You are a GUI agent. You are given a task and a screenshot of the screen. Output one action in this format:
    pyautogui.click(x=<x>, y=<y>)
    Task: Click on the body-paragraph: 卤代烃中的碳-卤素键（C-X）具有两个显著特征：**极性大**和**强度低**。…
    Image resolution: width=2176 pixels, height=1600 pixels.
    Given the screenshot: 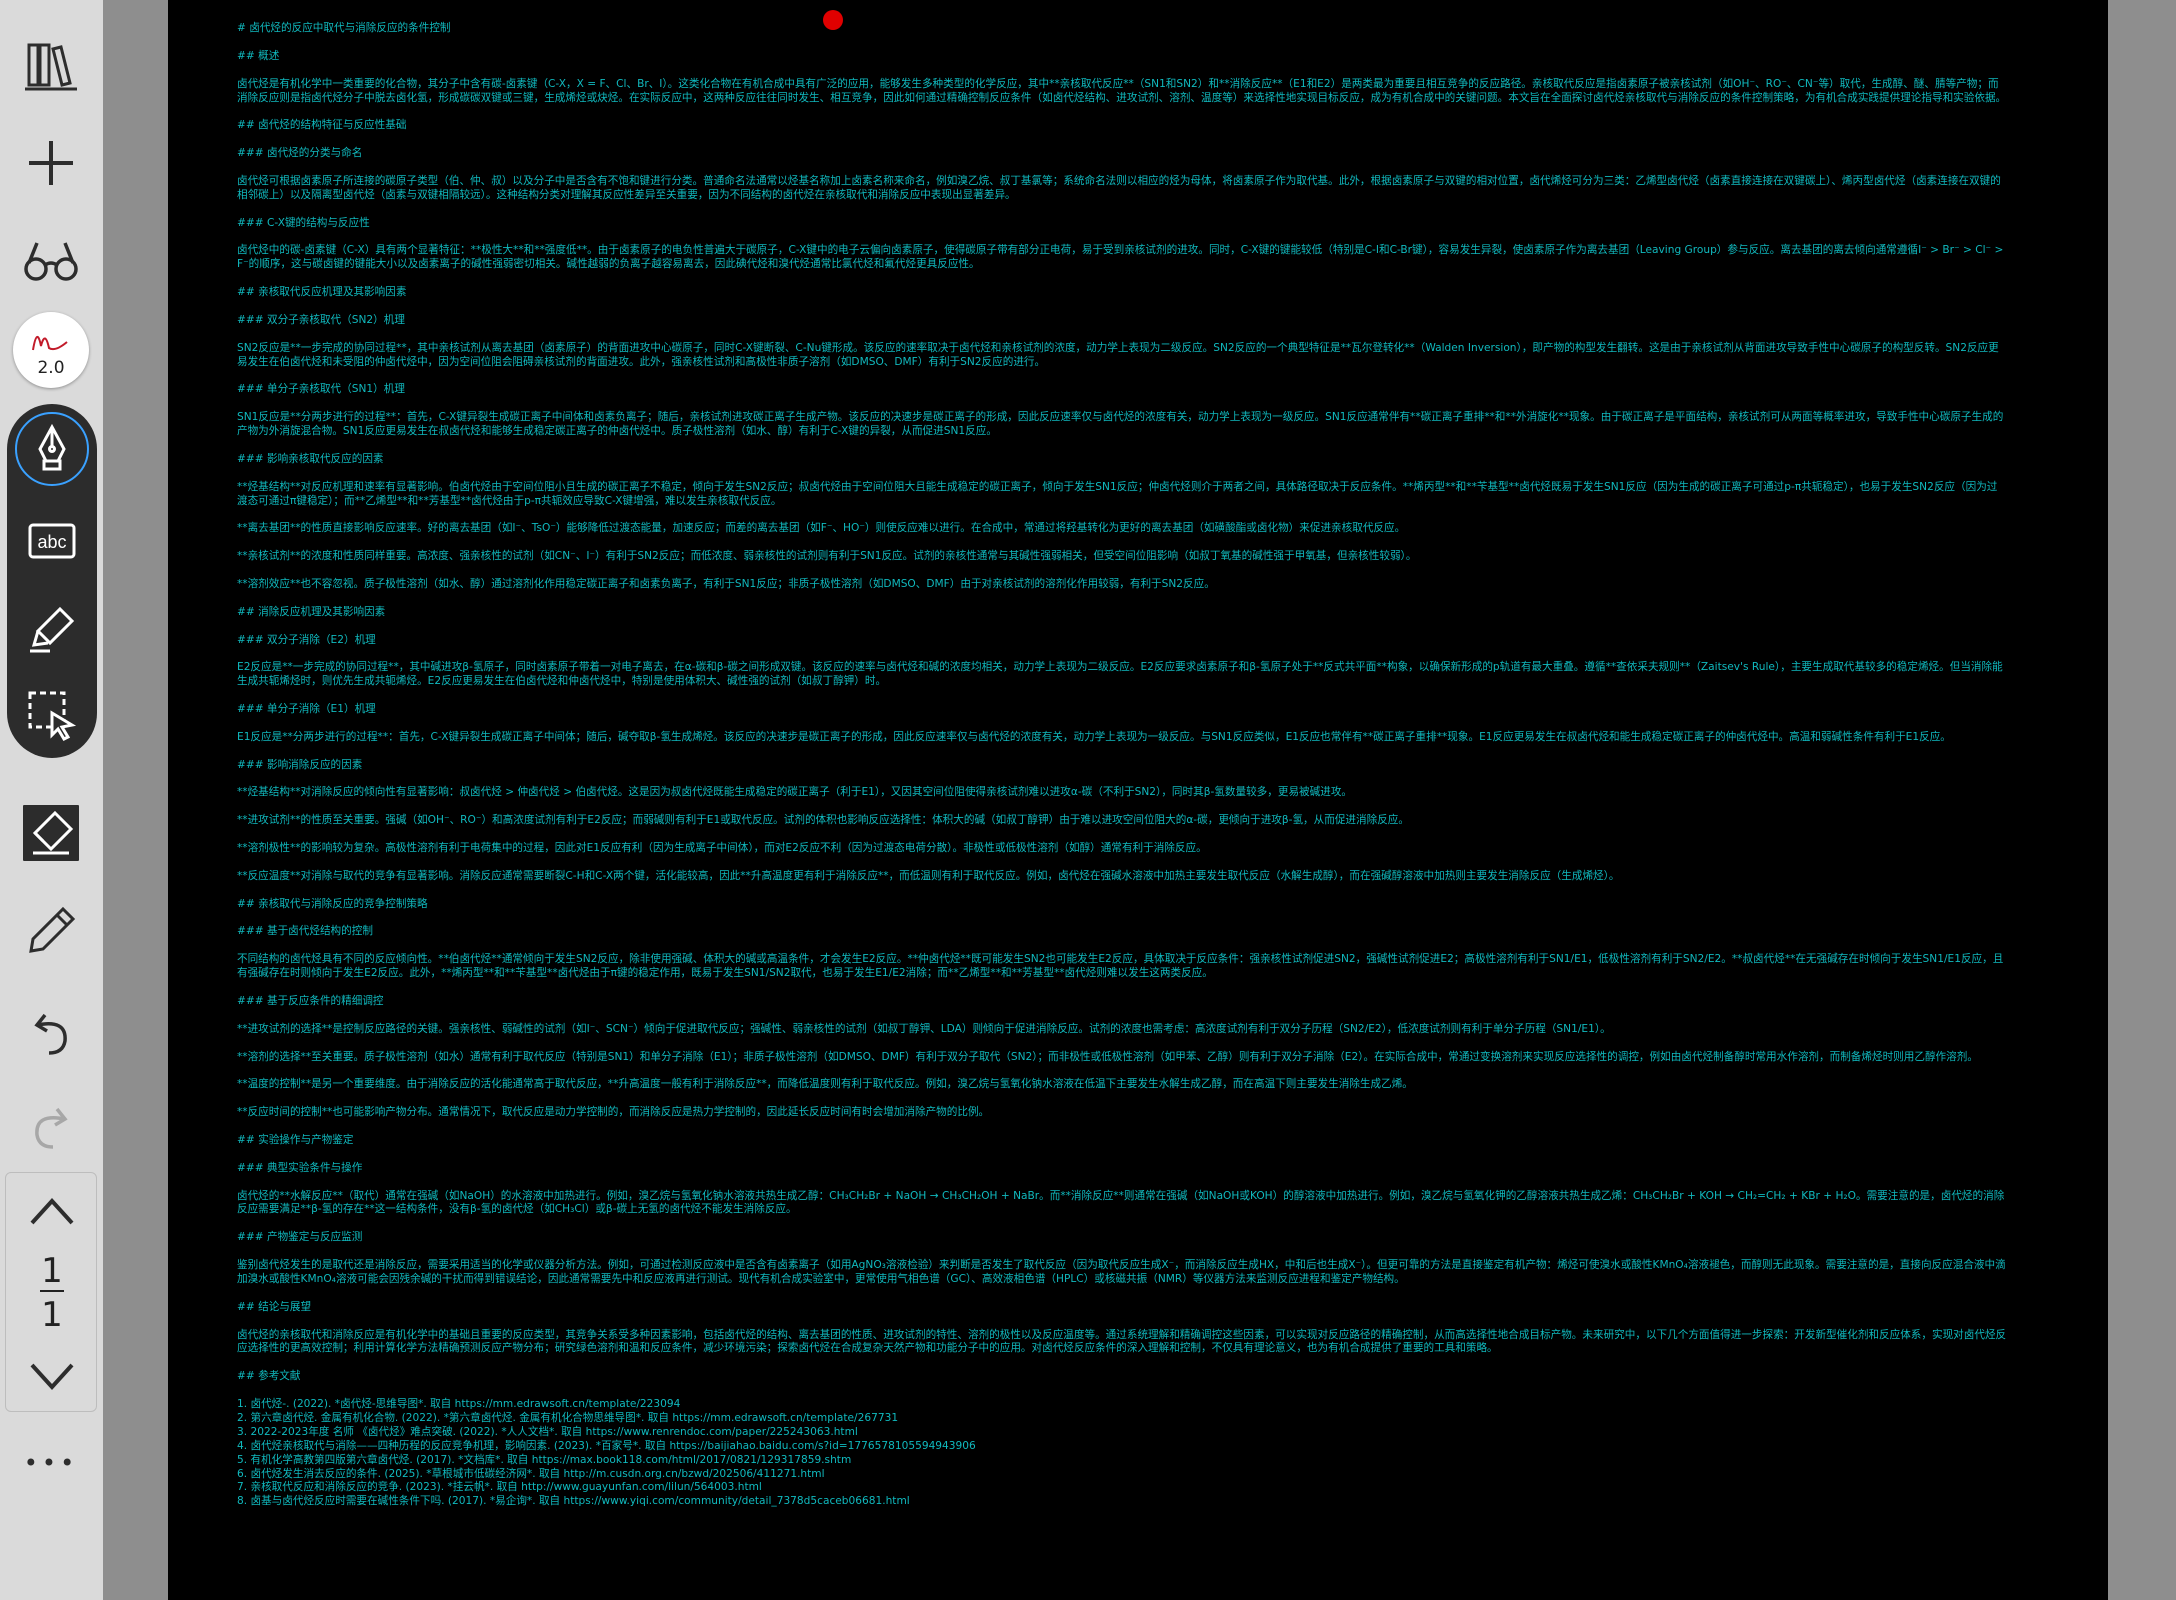 What is the action you would take?
    pyautogui.click(x=1120, y=257)
    